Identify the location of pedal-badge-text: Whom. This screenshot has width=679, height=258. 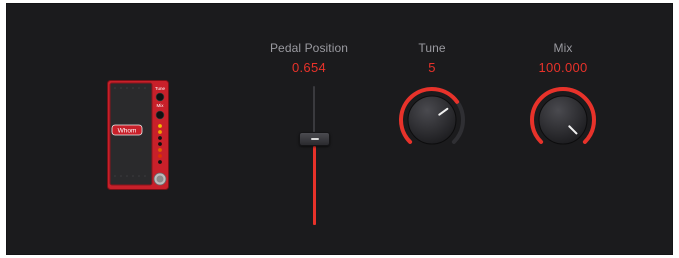
(127, 131).